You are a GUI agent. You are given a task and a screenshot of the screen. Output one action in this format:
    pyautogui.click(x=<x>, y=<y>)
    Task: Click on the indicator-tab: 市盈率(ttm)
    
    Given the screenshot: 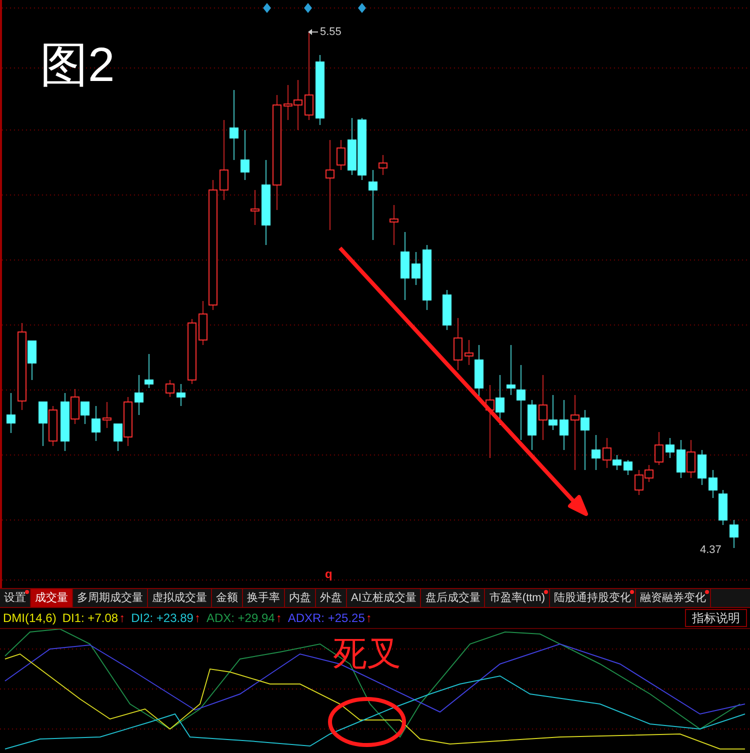 What is the action you would take?
    pyautogui.click(x=517, y=598)
    